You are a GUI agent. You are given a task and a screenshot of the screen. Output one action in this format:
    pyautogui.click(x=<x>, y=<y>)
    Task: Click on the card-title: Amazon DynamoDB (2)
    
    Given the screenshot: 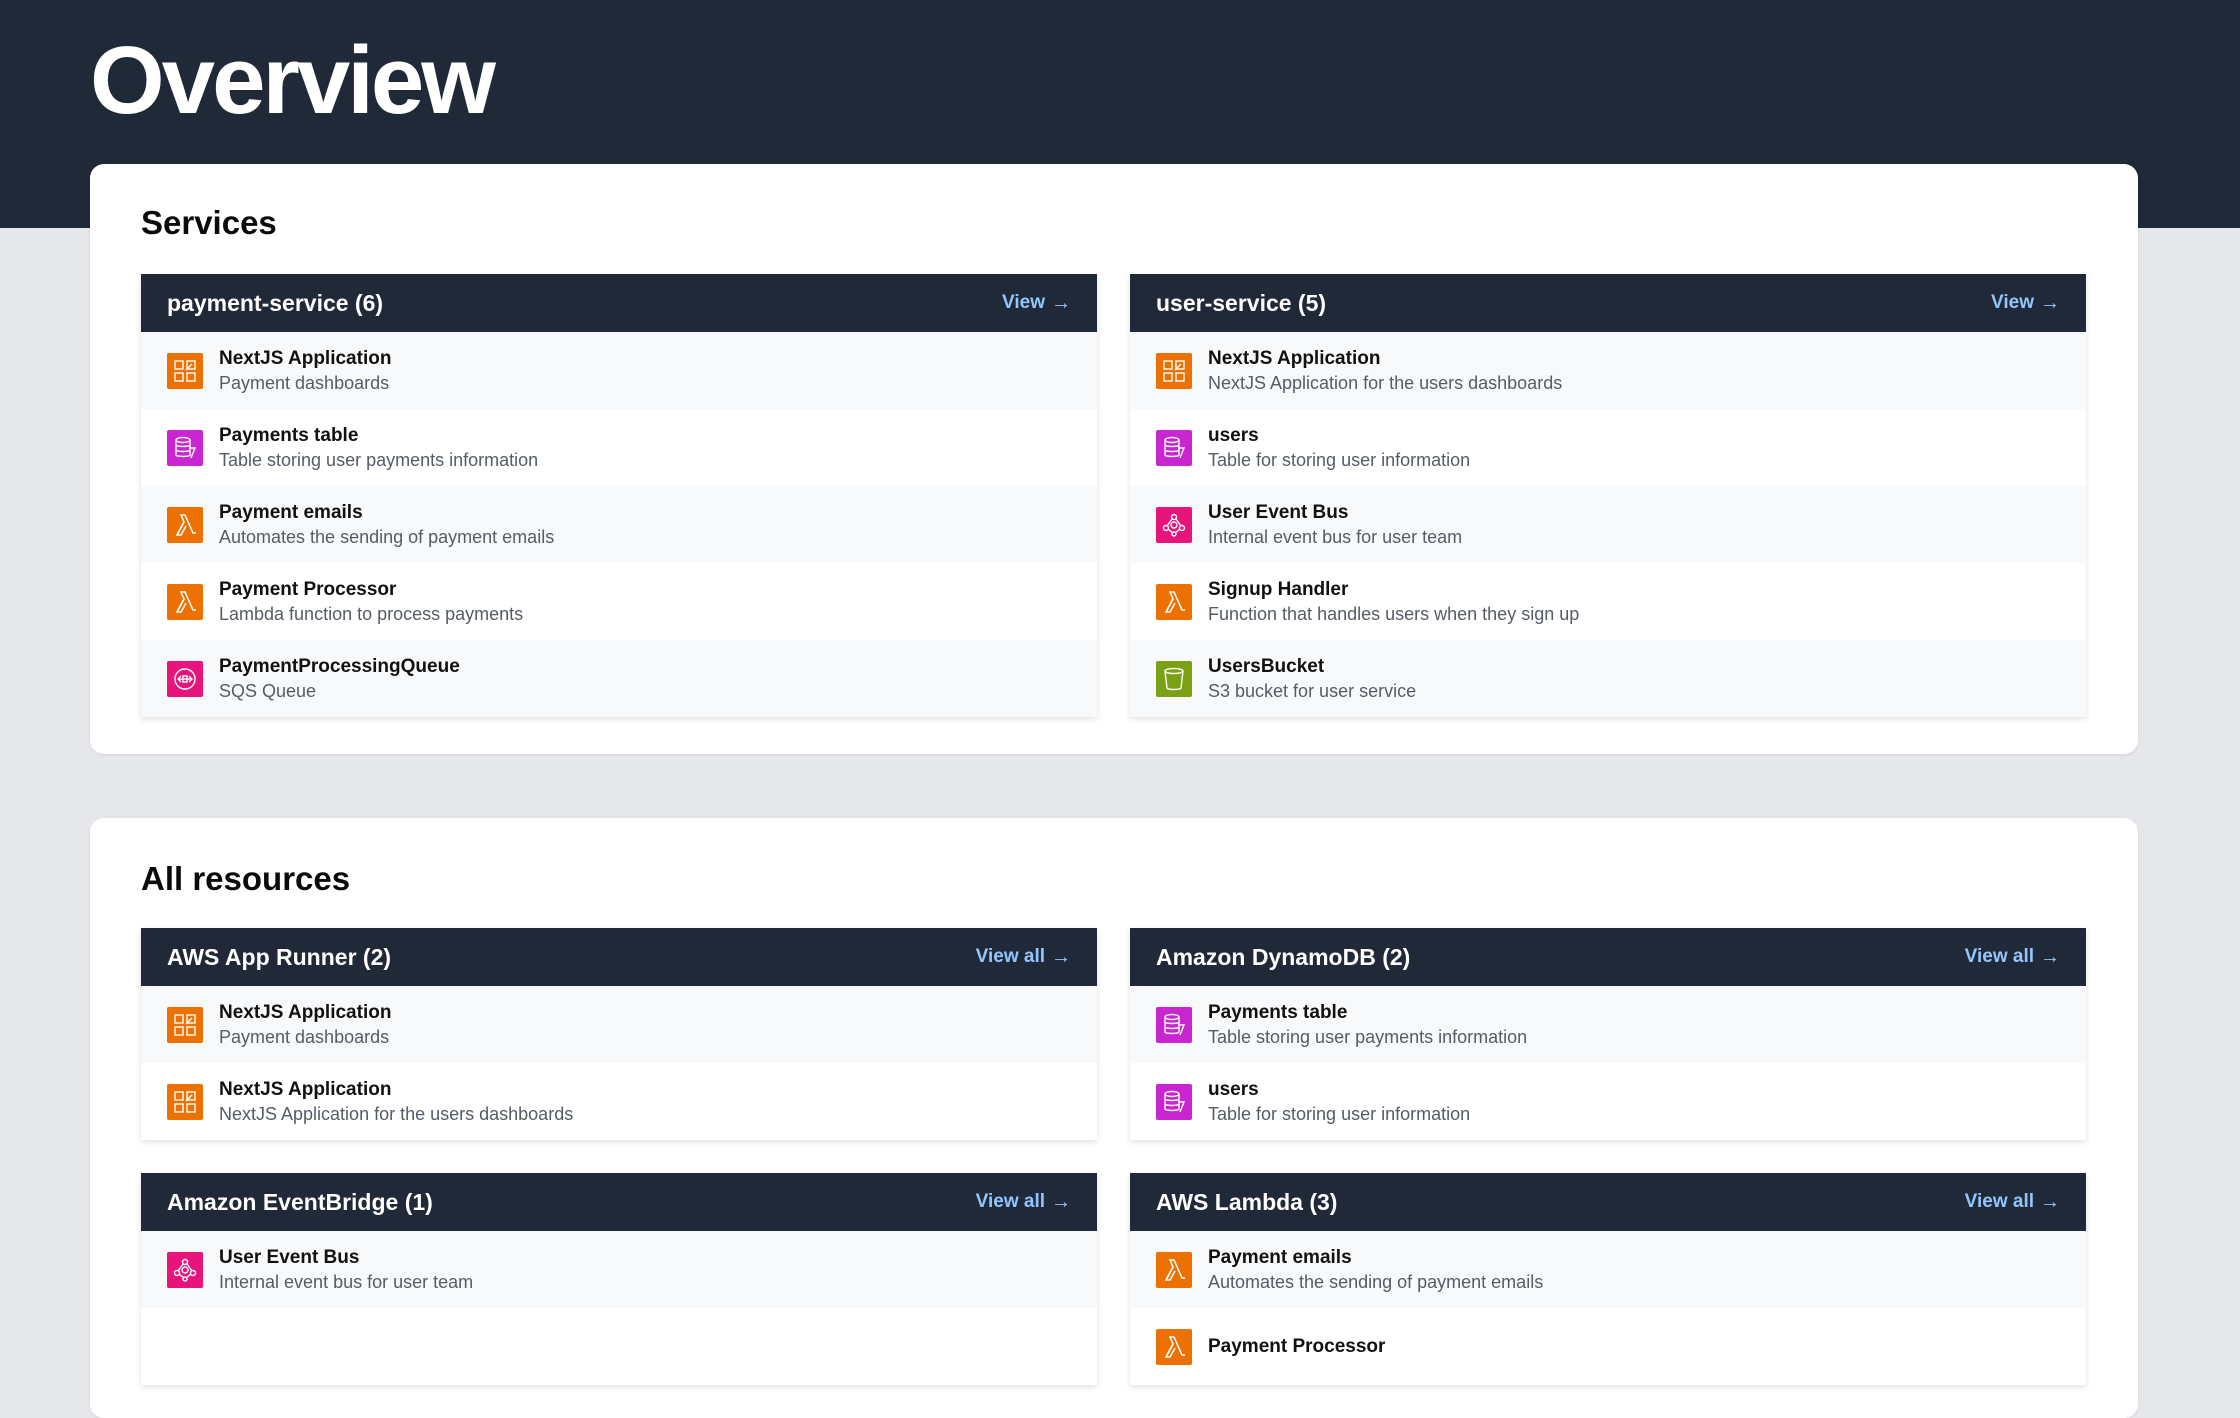 What is the action you would take?
    pyautogui.click(x=1283, y=956)
    